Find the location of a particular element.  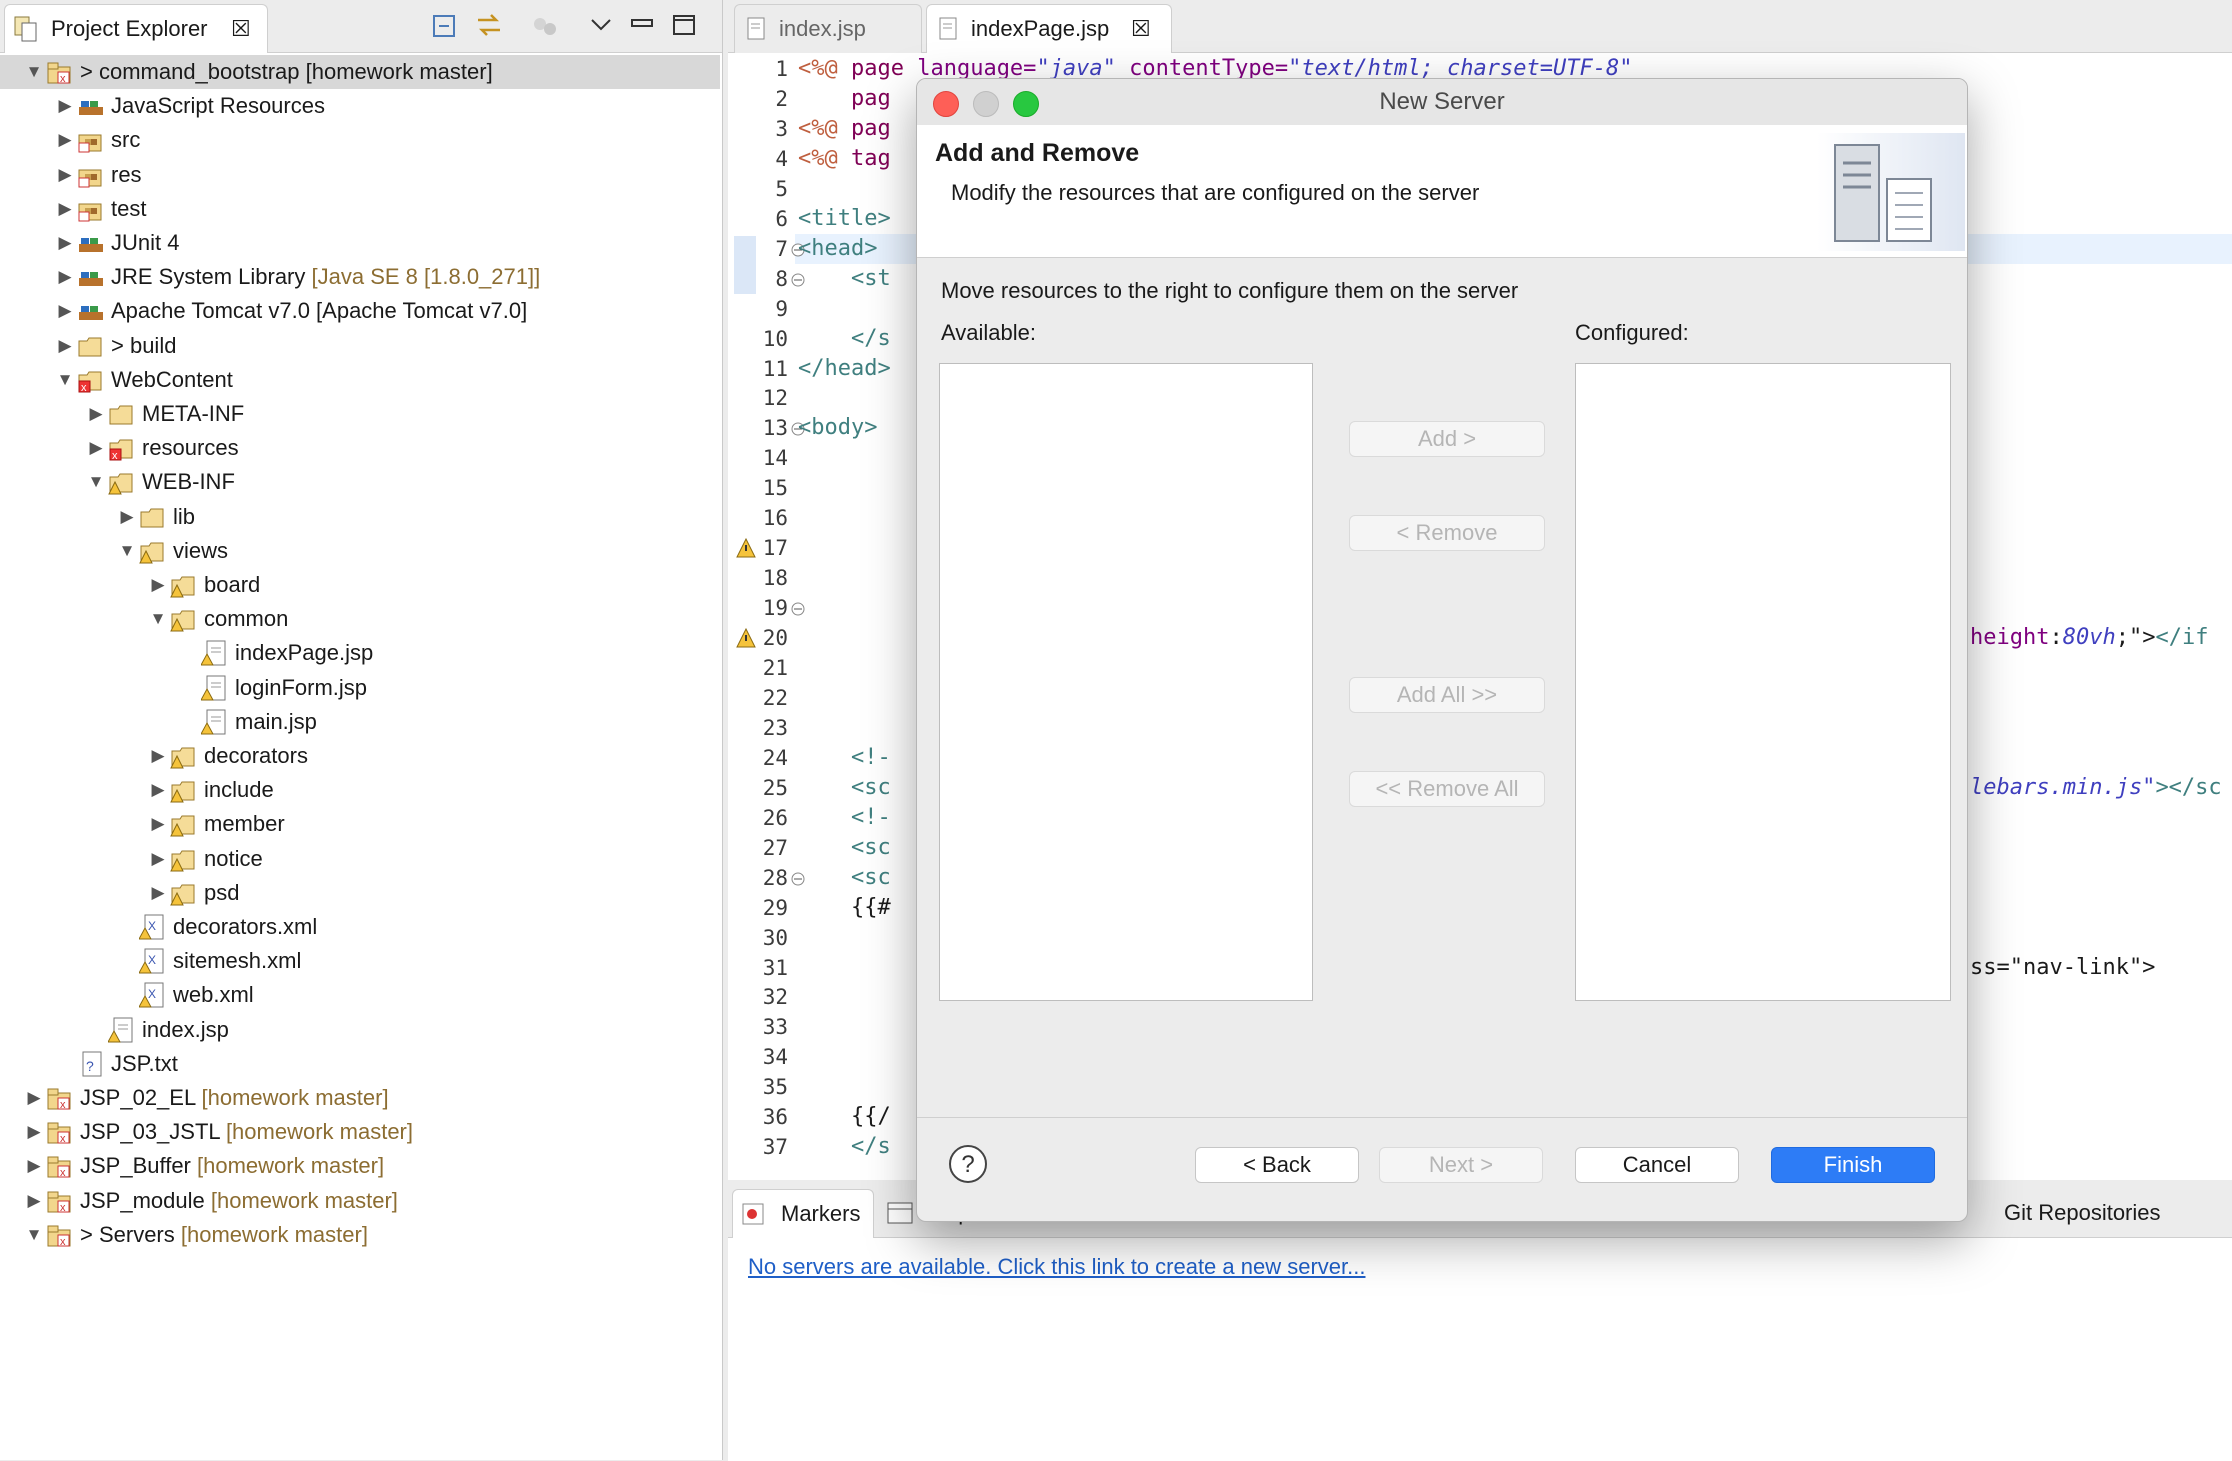

tree-item: ▼ x > command_bootstrap [homework master] is located at coordinates (360, 72).